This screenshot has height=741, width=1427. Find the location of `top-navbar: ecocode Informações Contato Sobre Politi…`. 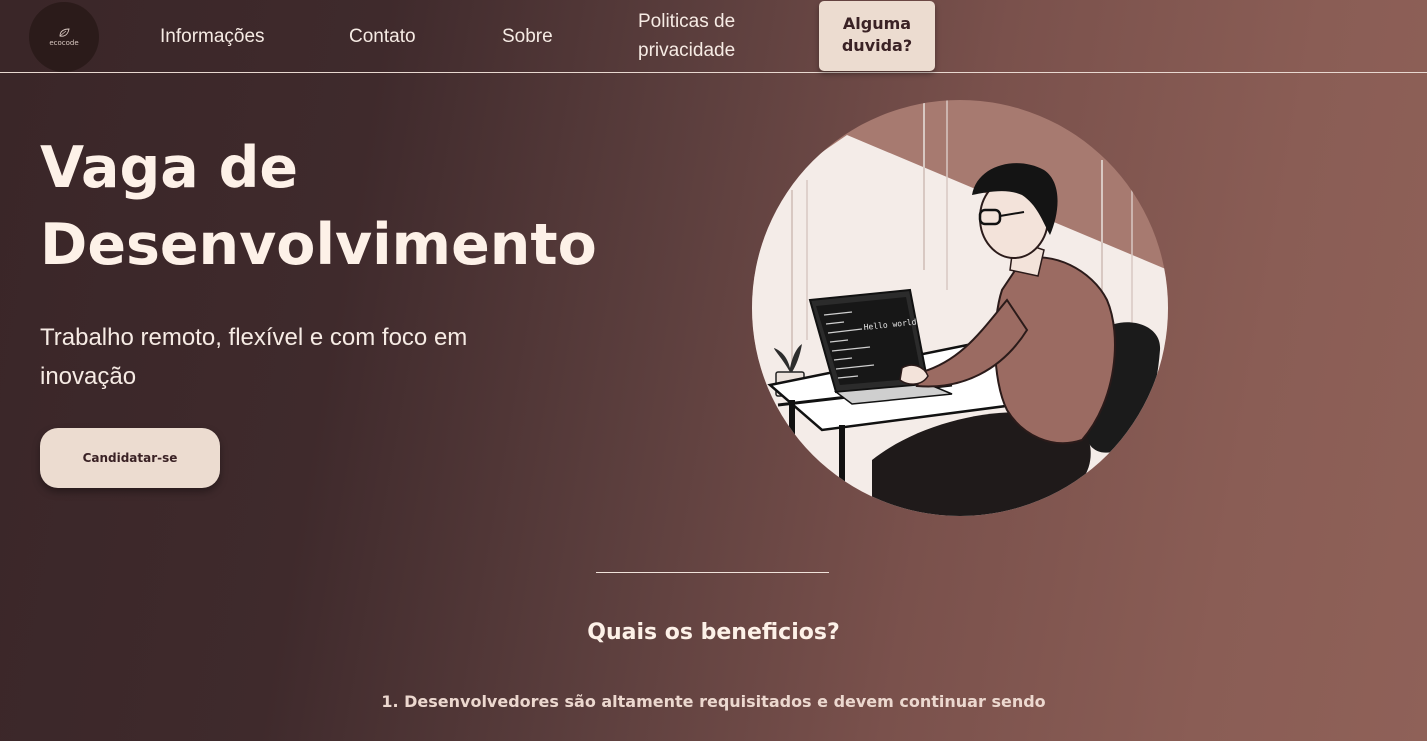

top-navbar: ecocode Informações Contato Sobre Politi… is located at coordinates (713, 36).